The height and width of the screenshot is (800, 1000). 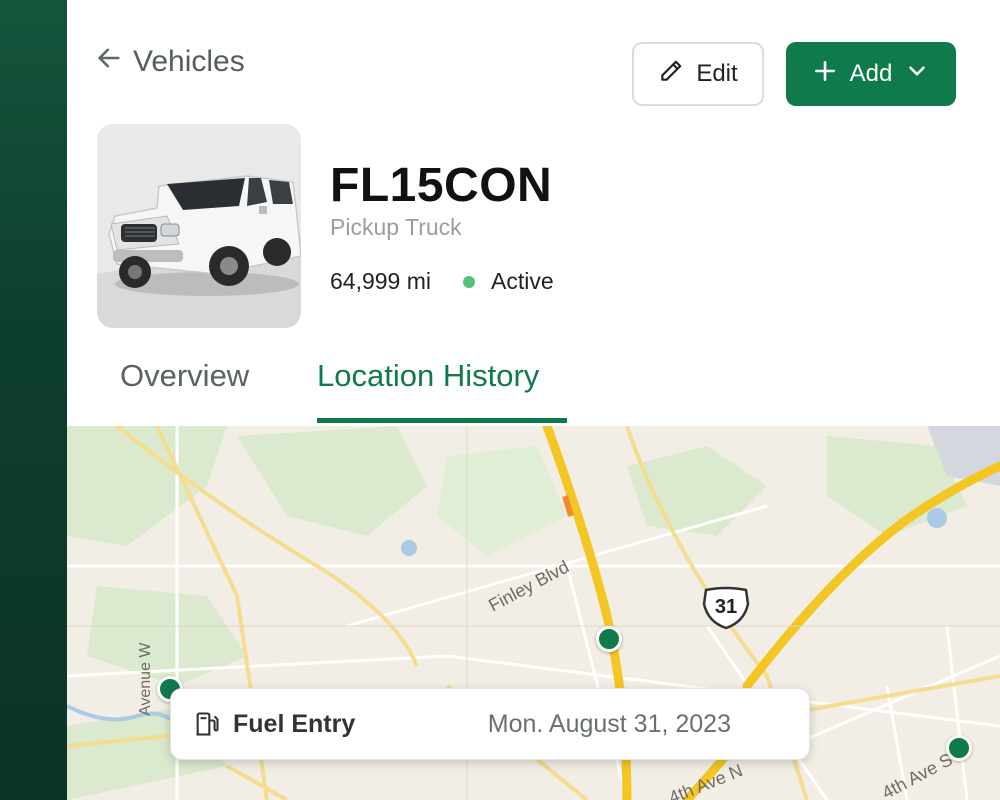 What do you see at coordinates (442, 281) in the screenshot?
I see `vehicle-meta: 64,999 mi Active` at bounding box center [442, 281].